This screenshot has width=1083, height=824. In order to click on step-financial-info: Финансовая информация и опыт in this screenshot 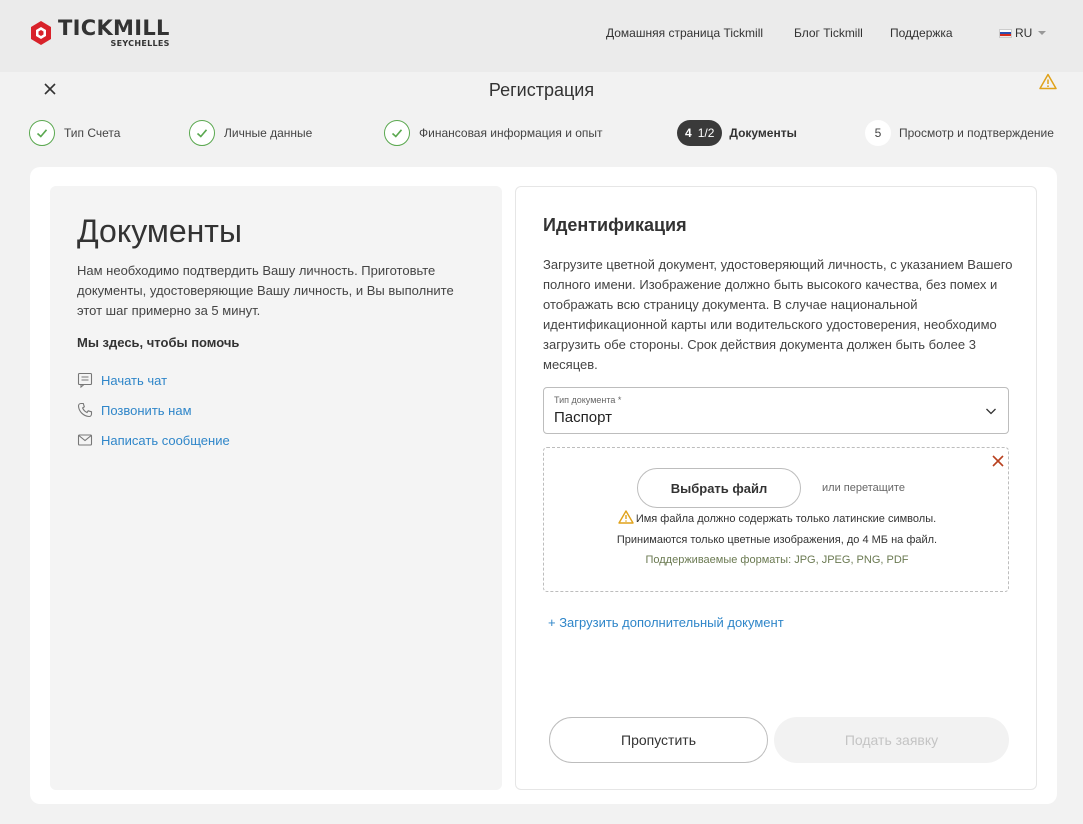, I will do `click(493, 133)`.